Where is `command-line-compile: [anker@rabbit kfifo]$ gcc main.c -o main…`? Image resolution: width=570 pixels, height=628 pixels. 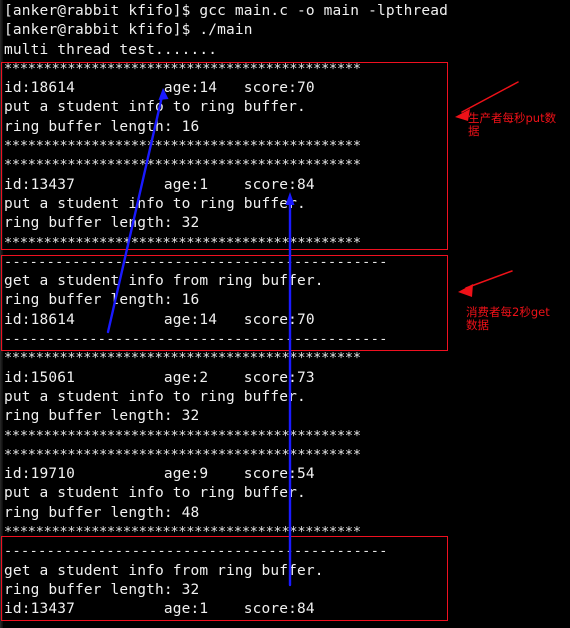 command-line-compile: [anker@rabbit kfifo]$ gcc main.c -o main… is located at coordinates (226, 11).